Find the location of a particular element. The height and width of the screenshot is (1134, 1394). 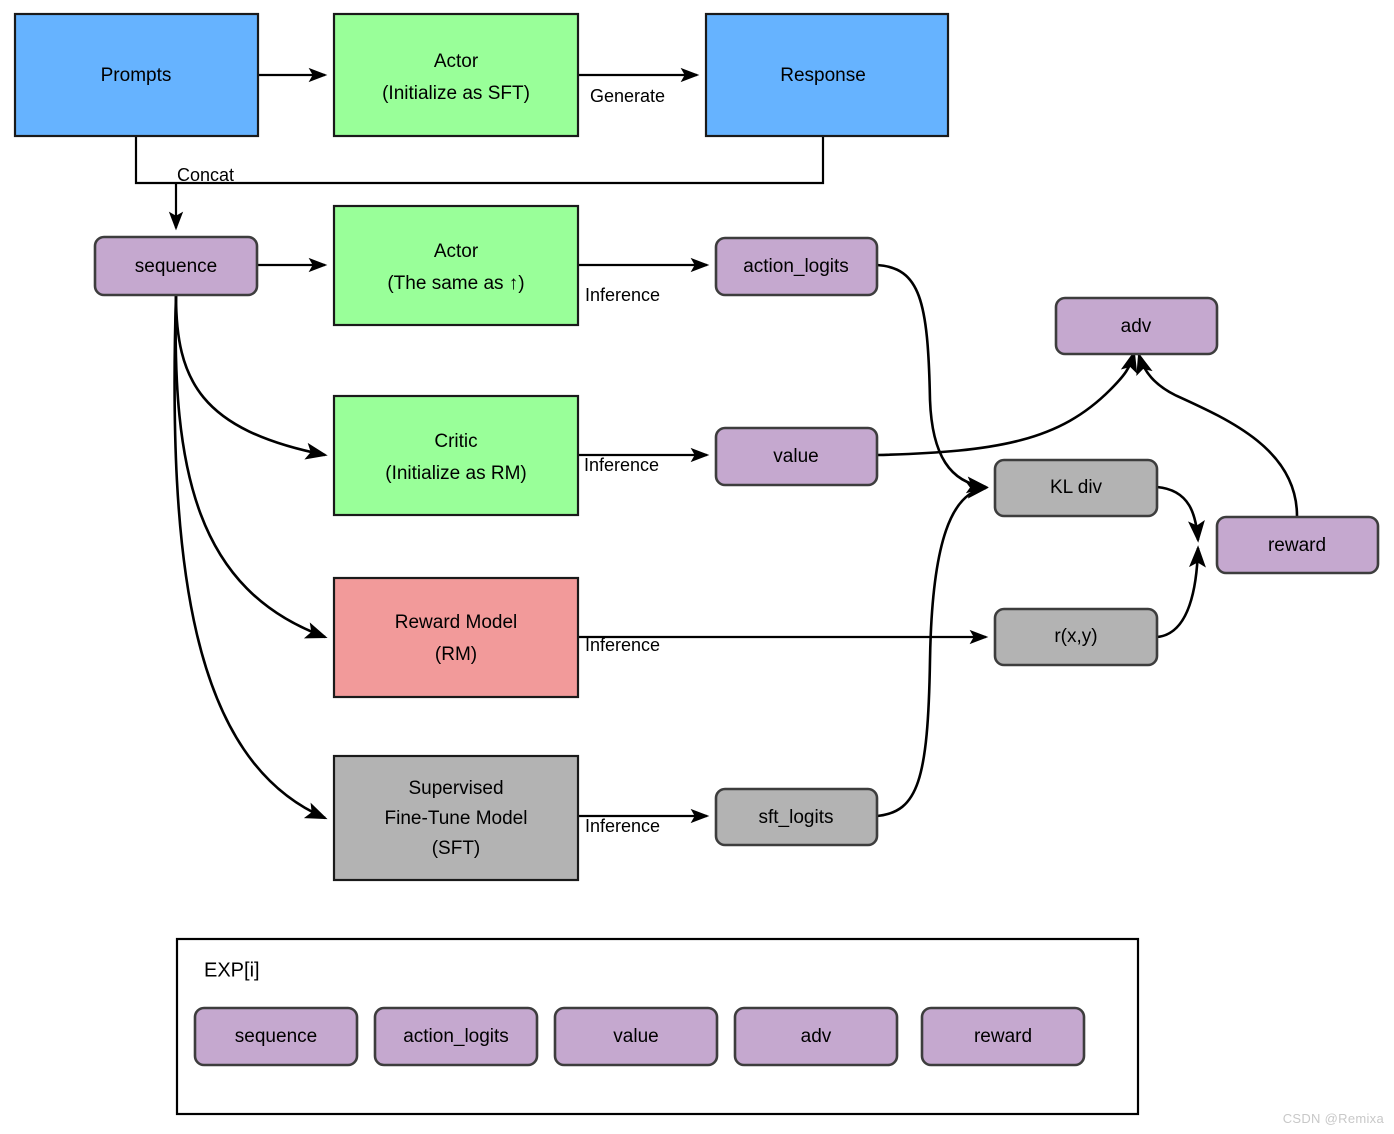

node-prompts-label: Prompts is located at coordinates (136, 75).